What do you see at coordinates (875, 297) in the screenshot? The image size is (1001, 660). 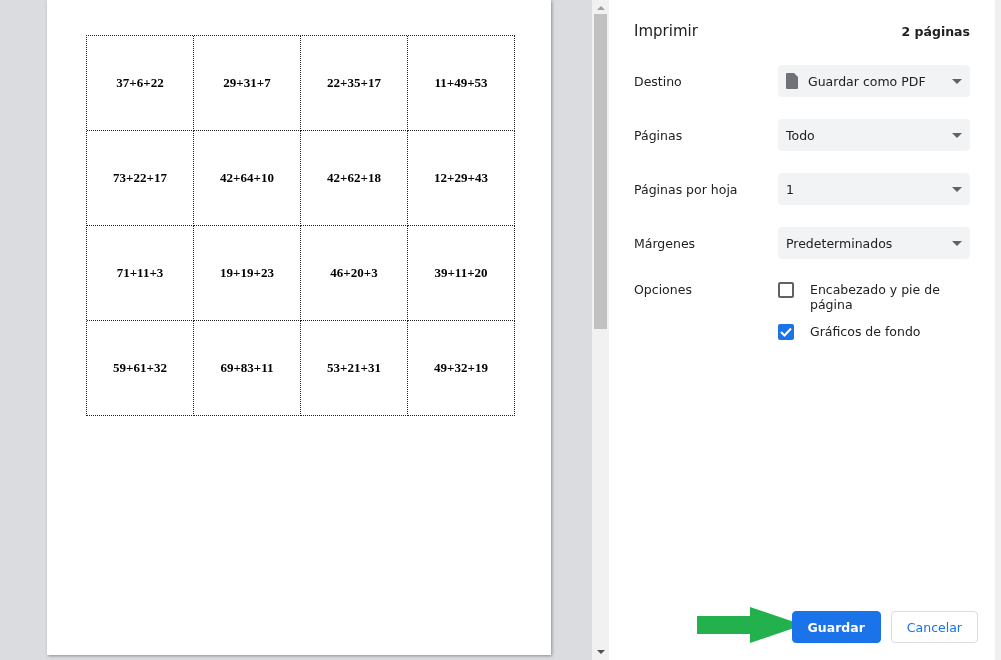 I see `option-label: Encabezado y pie de página` at bounding box center [875, 297].